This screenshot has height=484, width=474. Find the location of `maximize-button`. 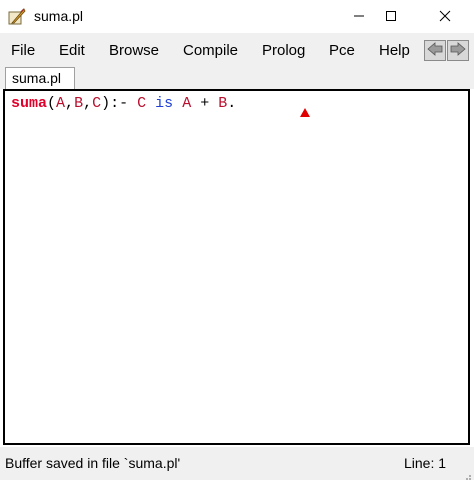

maximize-button is located at coordinates (391, 16).